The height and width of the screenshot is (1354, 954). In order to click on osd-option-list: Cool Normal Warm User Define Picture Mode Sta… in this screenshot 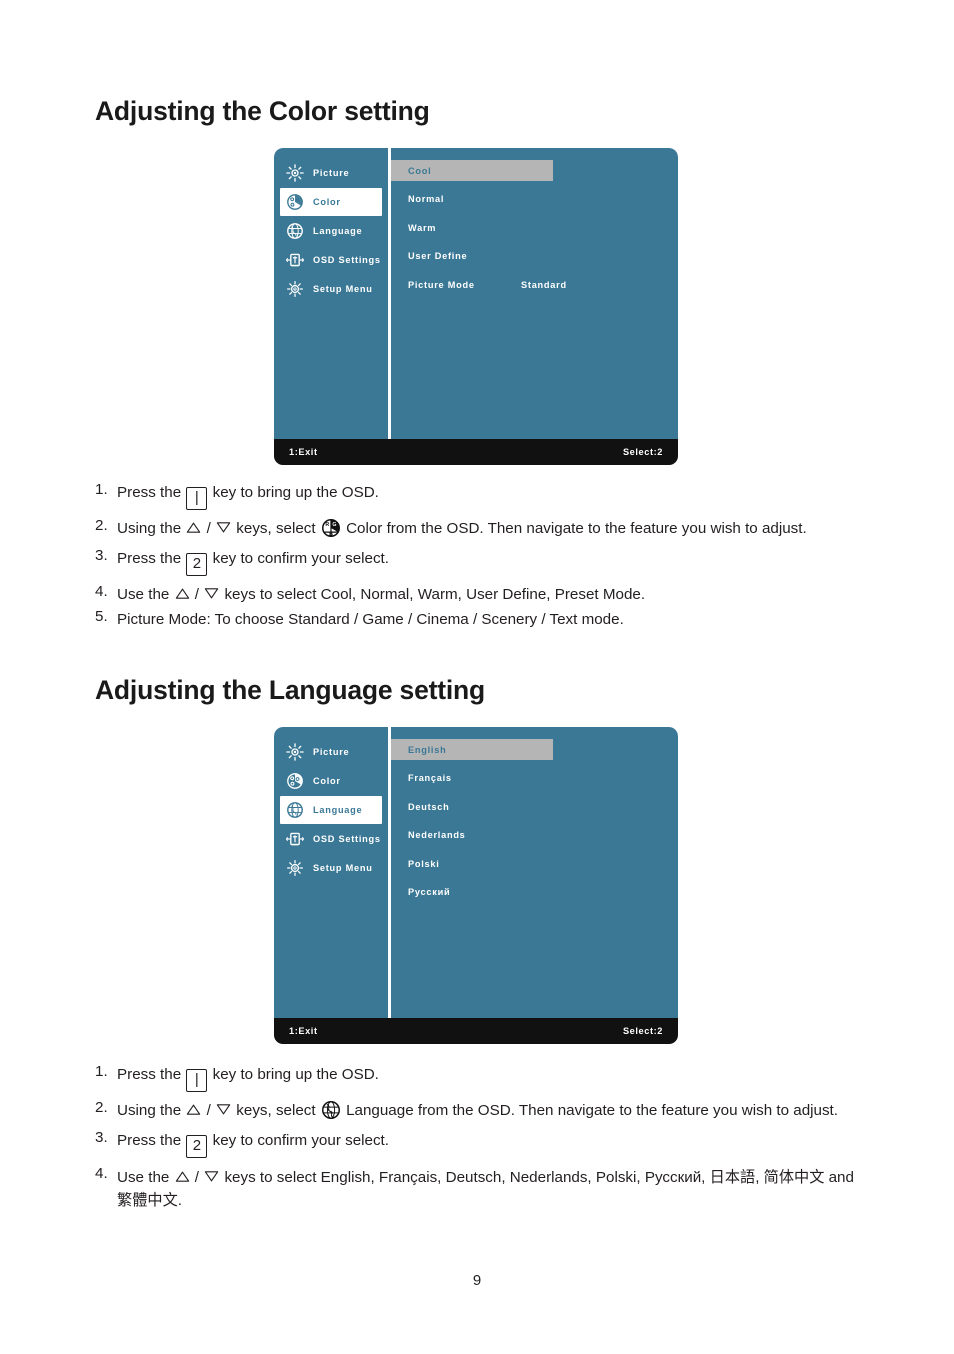, I will do `click(534, 293)`.